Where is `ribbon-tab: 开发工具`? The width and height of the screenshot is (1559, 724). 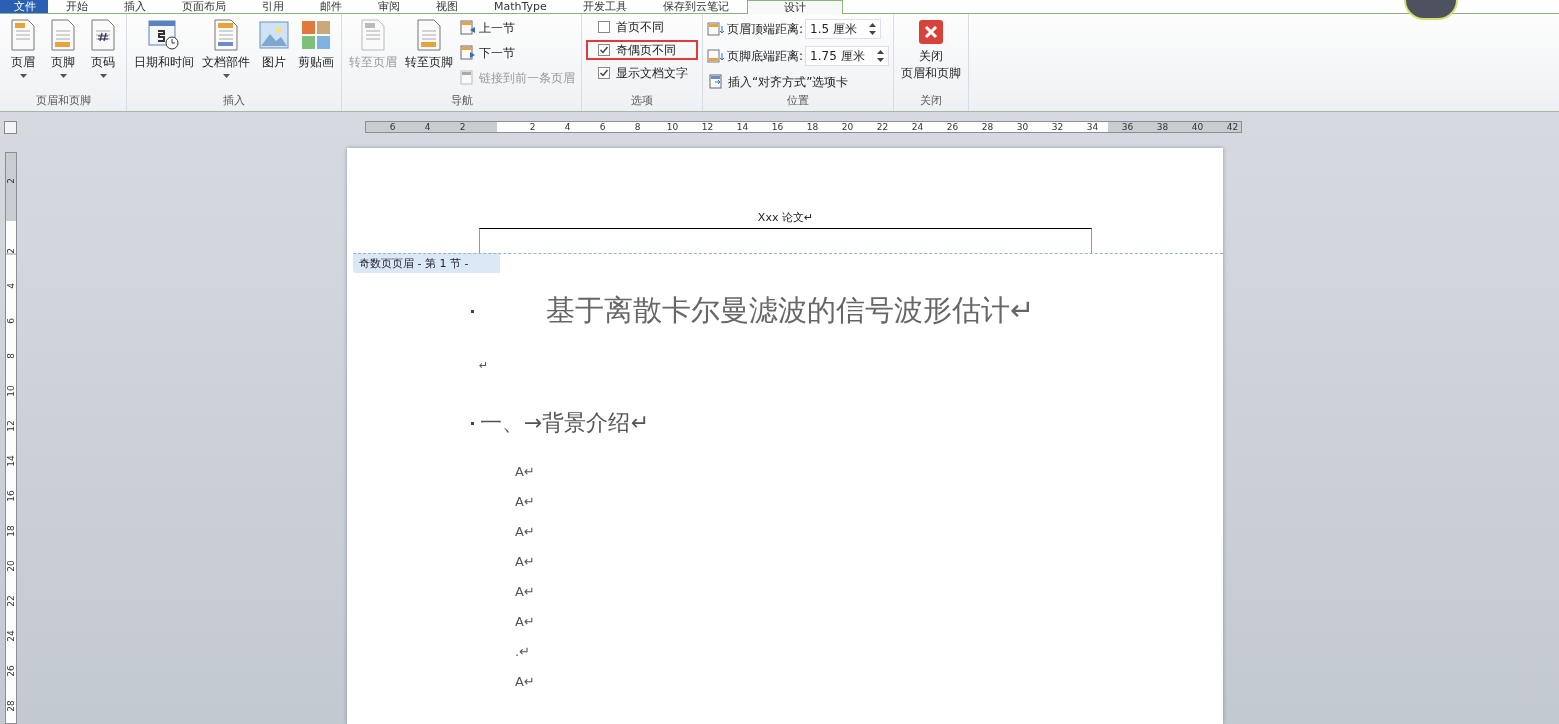
ribbon-tab: 开发工具 is located at coordinates (604, 6).